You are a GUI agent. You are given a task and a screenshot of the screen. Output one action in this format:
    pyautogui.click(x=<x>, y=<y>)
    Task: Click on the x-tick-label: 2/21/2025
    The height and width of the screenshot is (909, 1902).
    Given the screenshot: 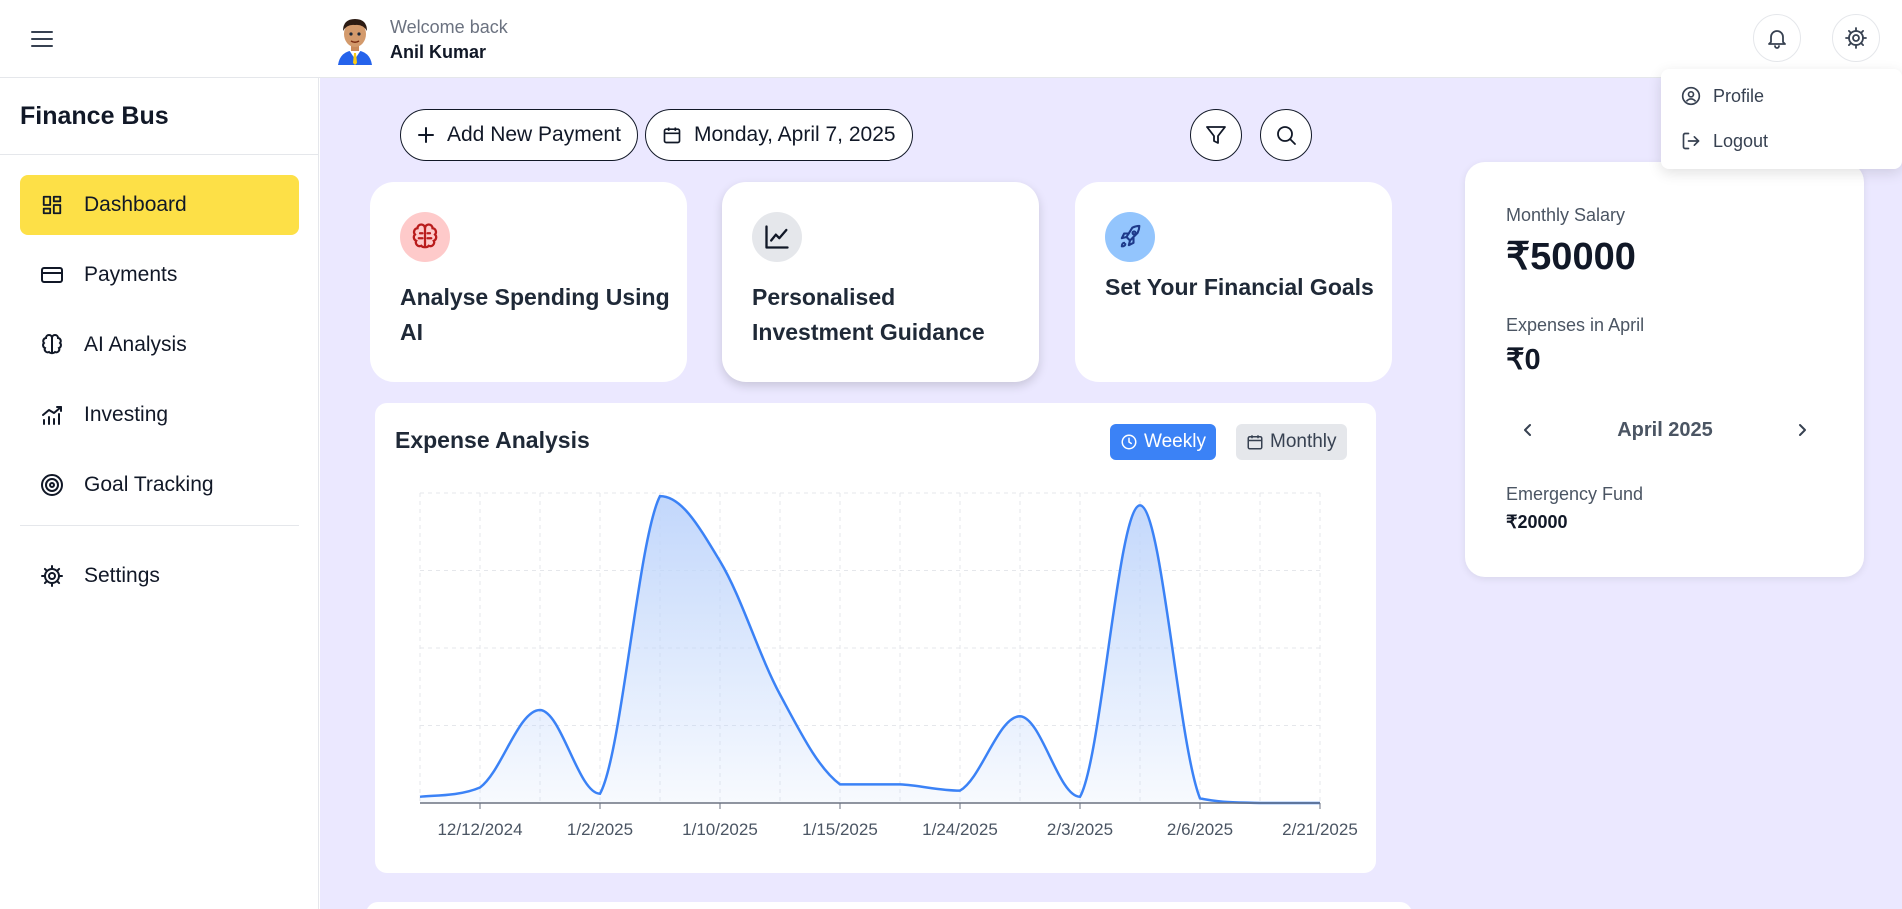 What is the action you would take?
    pyautogui.click(x=1320, y=829)
    